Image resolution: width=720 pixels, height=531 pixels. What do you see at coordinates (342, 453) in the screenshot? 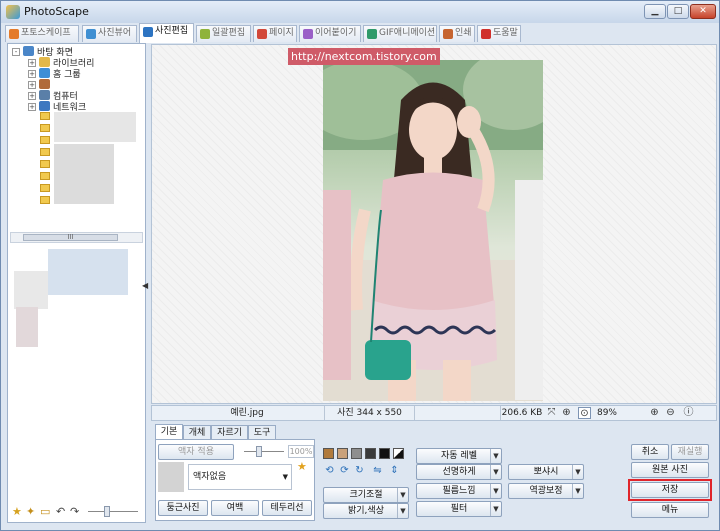
I see `swatch-tan-icon` at bounding box center [342, 453].